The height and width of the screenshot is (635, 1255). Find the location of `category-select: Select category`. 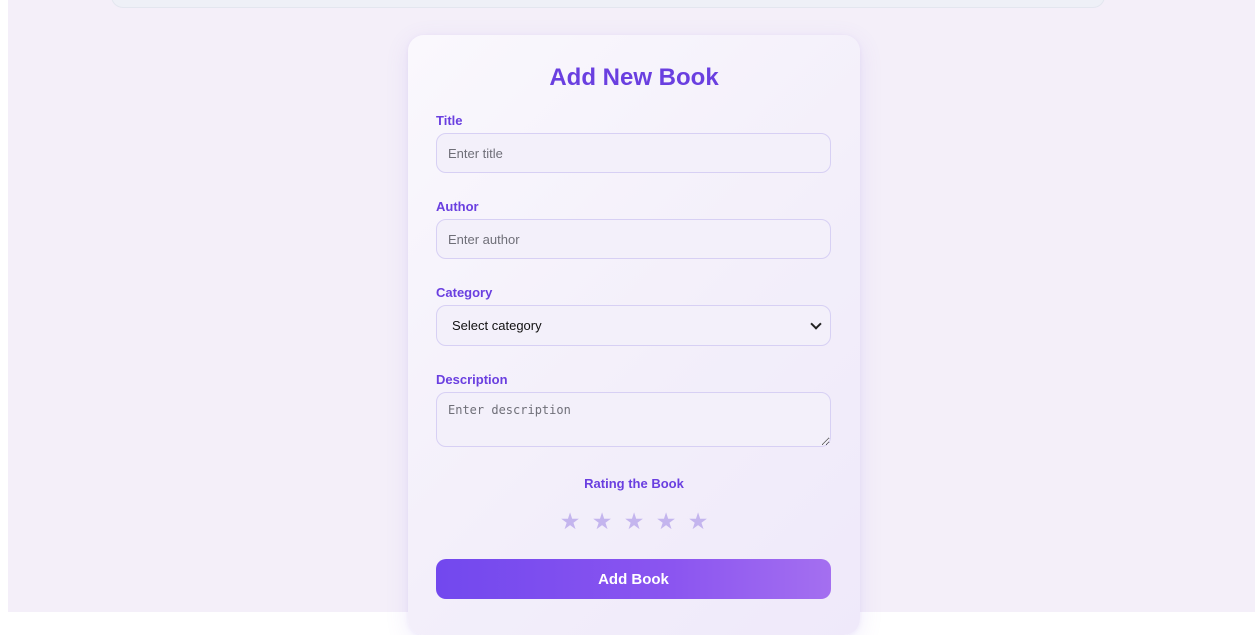

category-select: Select category is located at coordinates (633, 325).